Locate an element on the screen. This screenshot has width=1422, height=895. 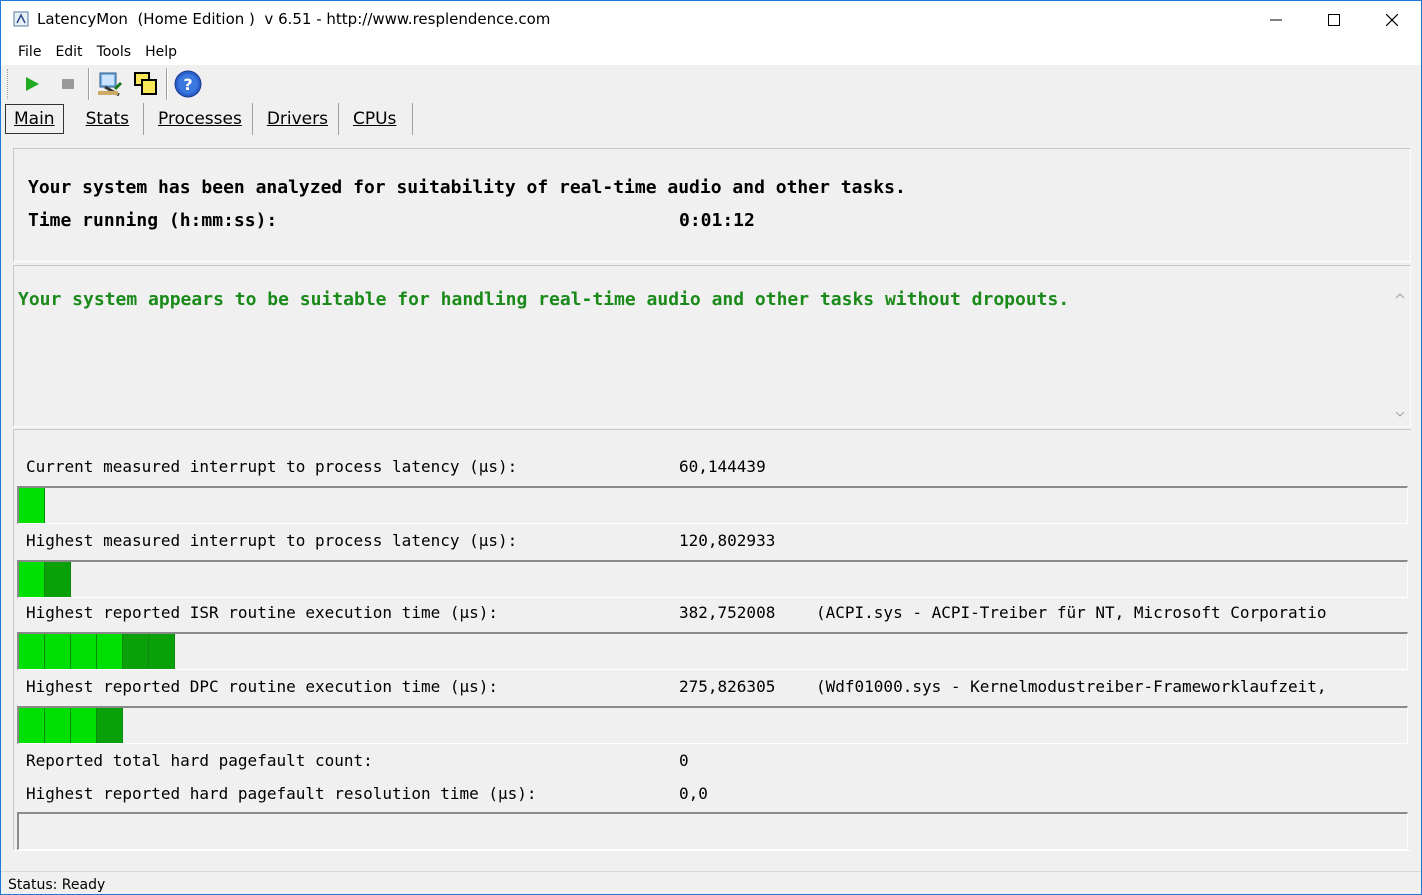
menu-edit: Edit is located at coordinates (68, 52).